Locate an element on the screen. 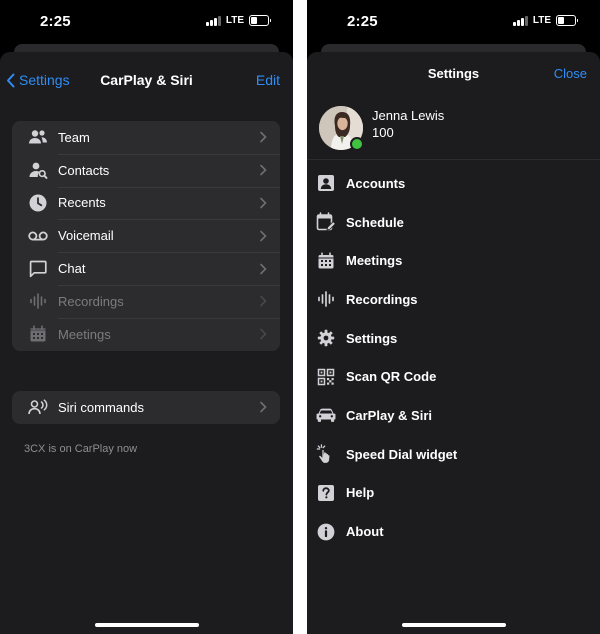 This screenshot has width=600, height=634. chat-icon is located at coordinates (38, 269).